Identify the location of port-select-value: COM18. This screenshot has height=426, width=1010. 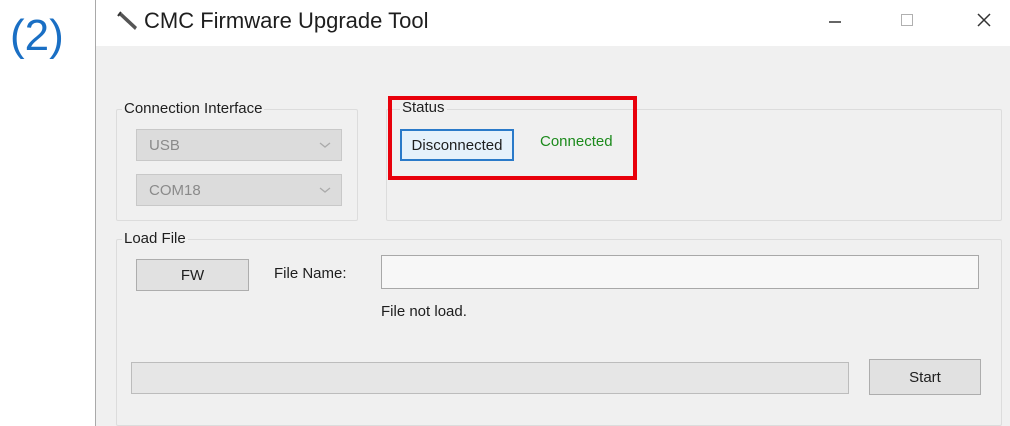
(175, 190).